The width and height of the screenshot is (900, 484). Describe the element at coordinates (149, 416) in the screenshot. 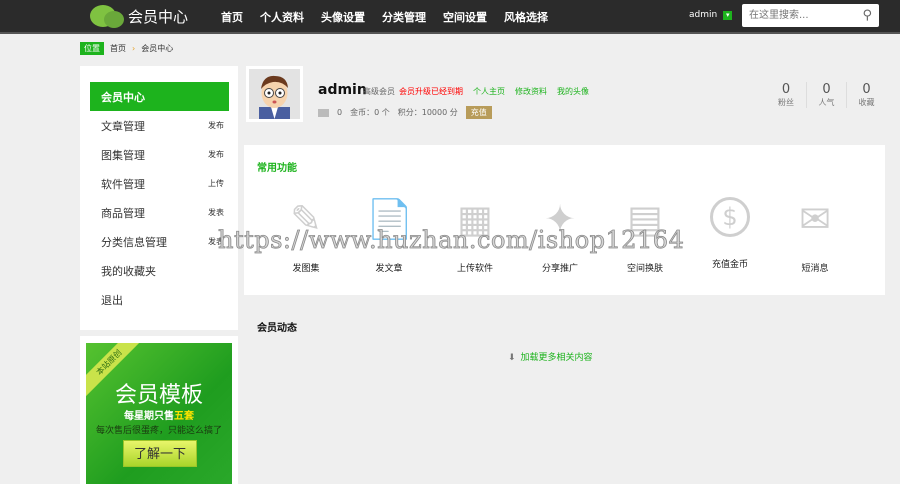

I see `ad-sub-text: 每星期只售` at that location.